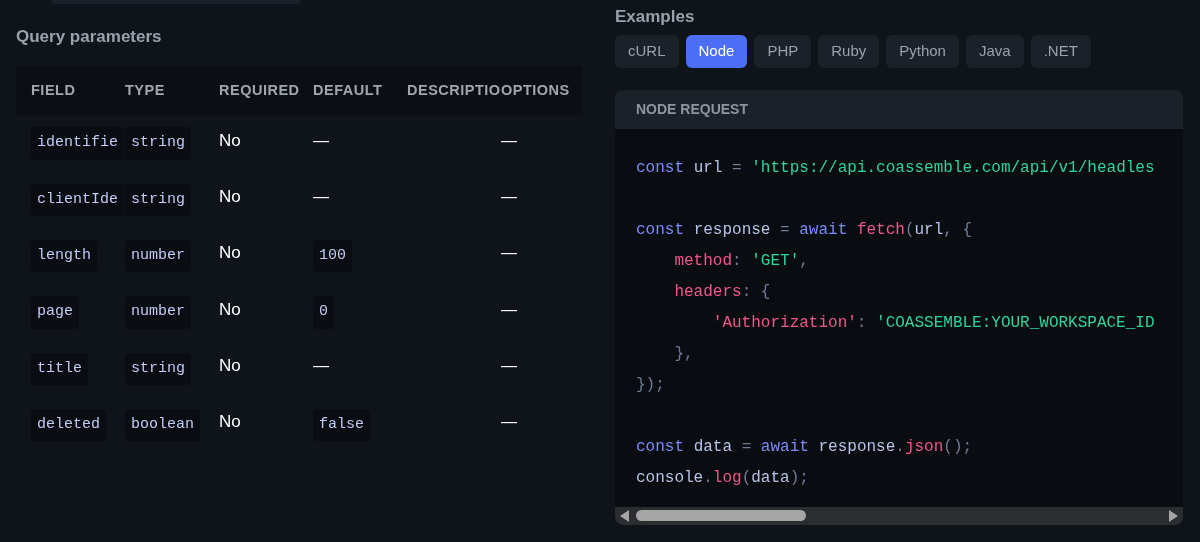 The height and width of the screenshot is (542, 1200). Describe the element at coordinates (647, 51) in the screenshot. I see `language-tab: cURL` at that location.